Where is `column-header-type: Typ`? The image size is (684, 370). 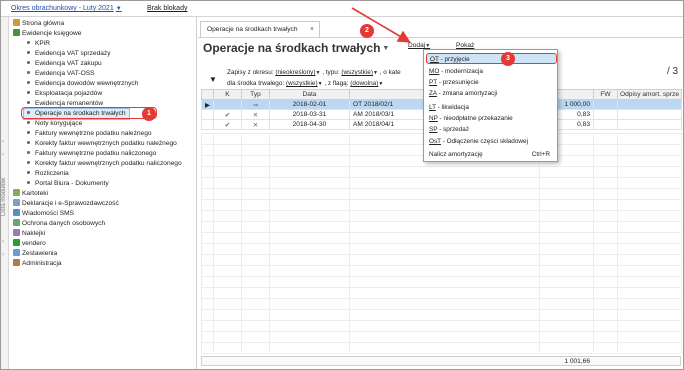
column-header-type: Typ is located at coordinates (255, 94).